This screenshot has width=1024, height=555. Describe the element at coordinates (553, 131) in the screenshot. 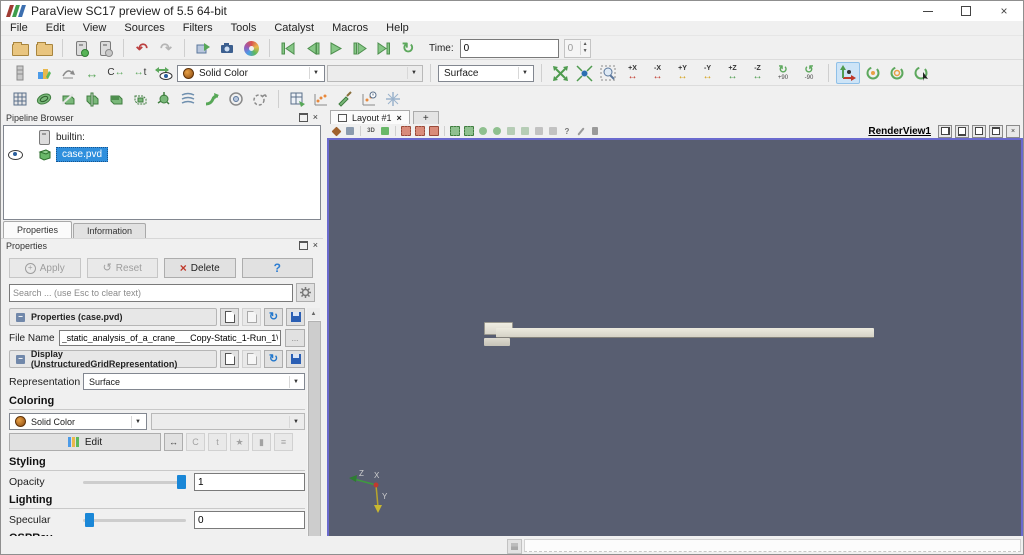

I see `hover-points-button` at that location.